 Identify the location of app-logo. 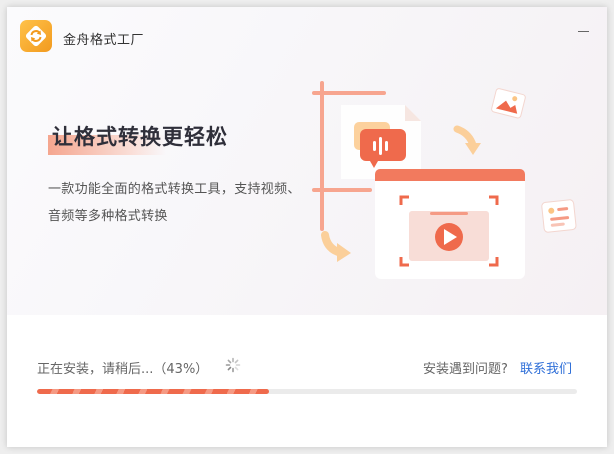
(36, 36).